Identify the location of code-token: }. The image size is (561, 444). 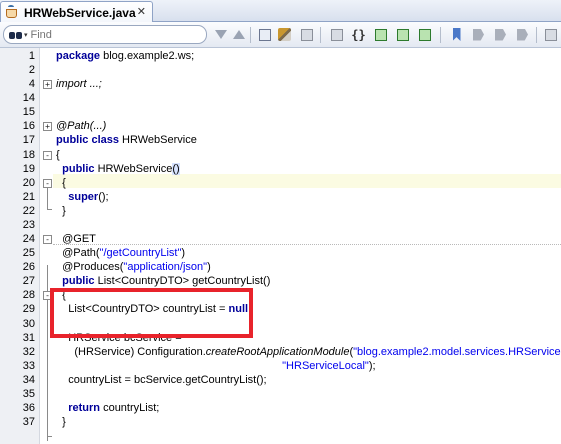
(61, 210).